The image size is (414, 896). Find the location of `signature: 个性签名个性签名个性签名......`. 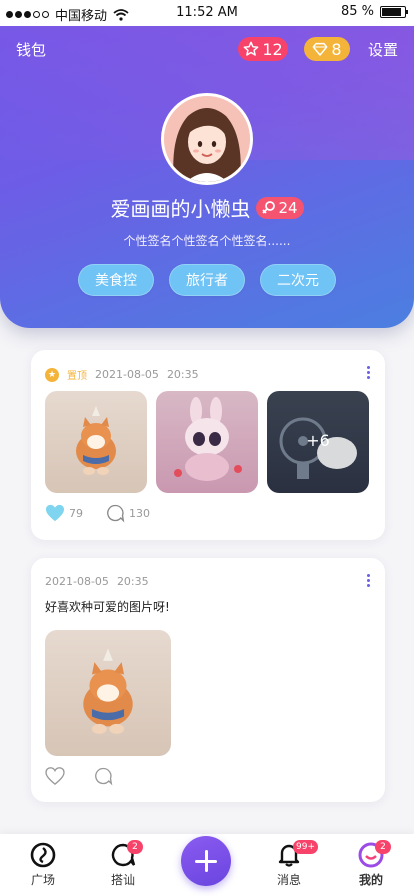

signature: 个性签名个性签名个性签名...... is located at coordinates (207, 241).